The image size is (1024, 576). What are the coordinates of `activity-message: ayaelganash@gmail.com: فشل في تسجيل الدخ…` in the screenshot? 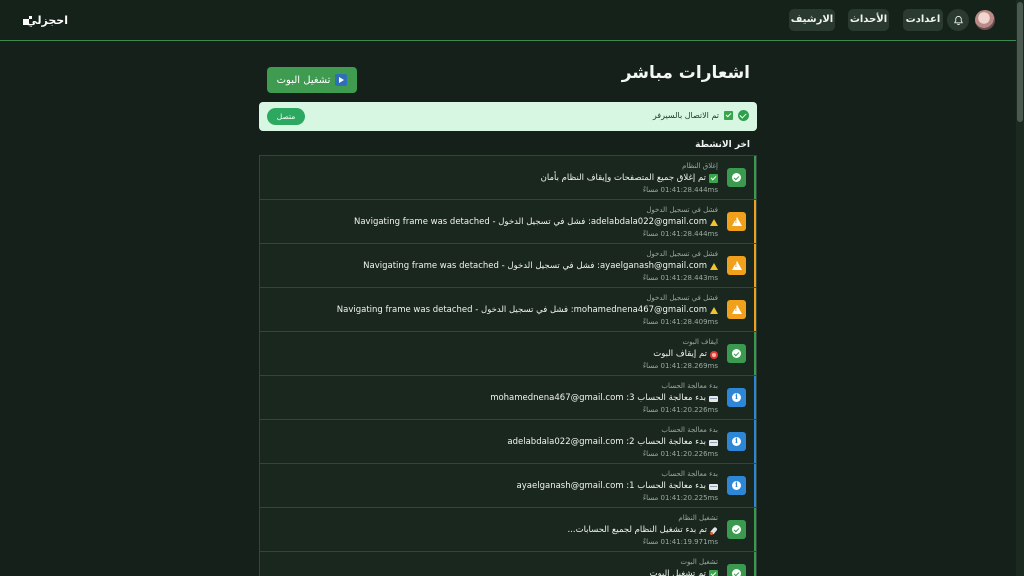 It's located at (535, 266).